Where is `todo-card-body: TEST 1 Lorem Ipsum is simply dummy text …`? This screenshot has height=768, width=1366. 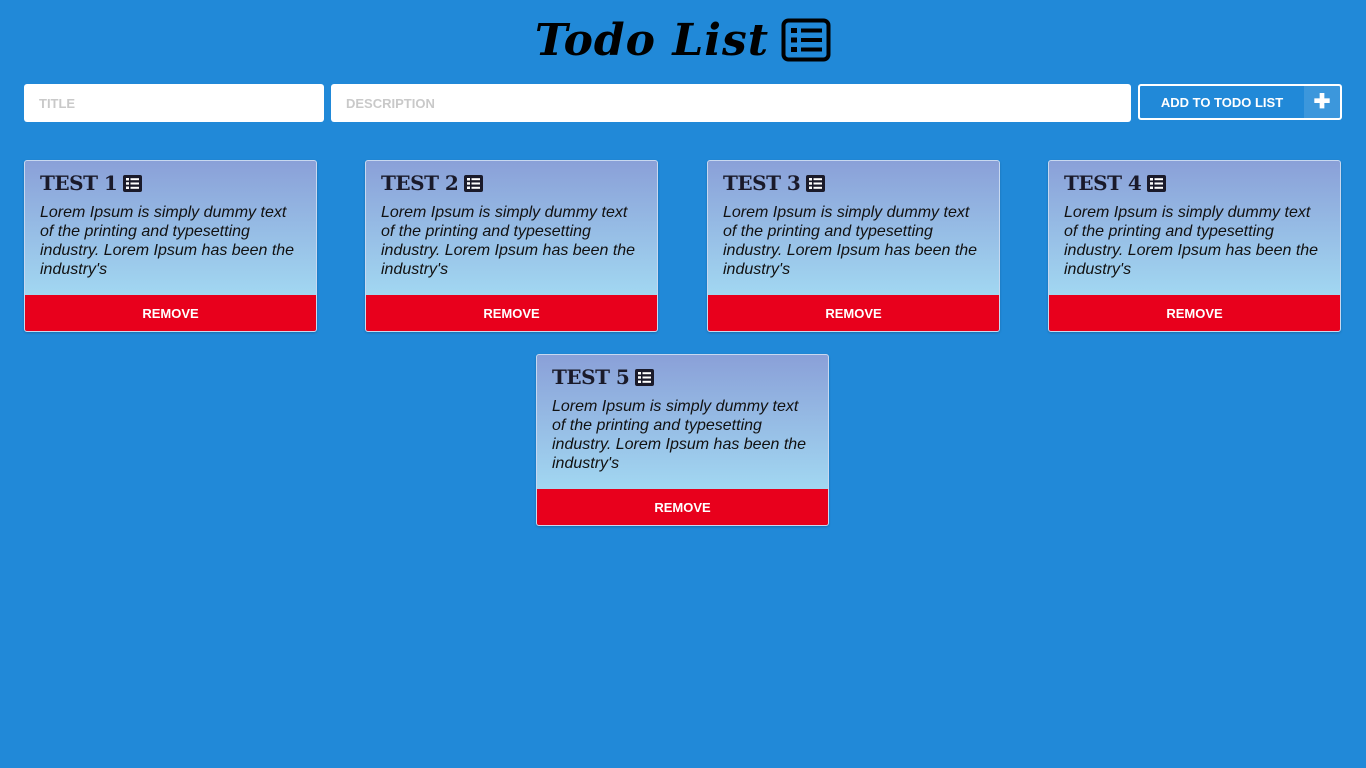 todo-card-body: TEST 1 Lorem Ipsum is simply dummy text … is located at coordinates (170, 228).